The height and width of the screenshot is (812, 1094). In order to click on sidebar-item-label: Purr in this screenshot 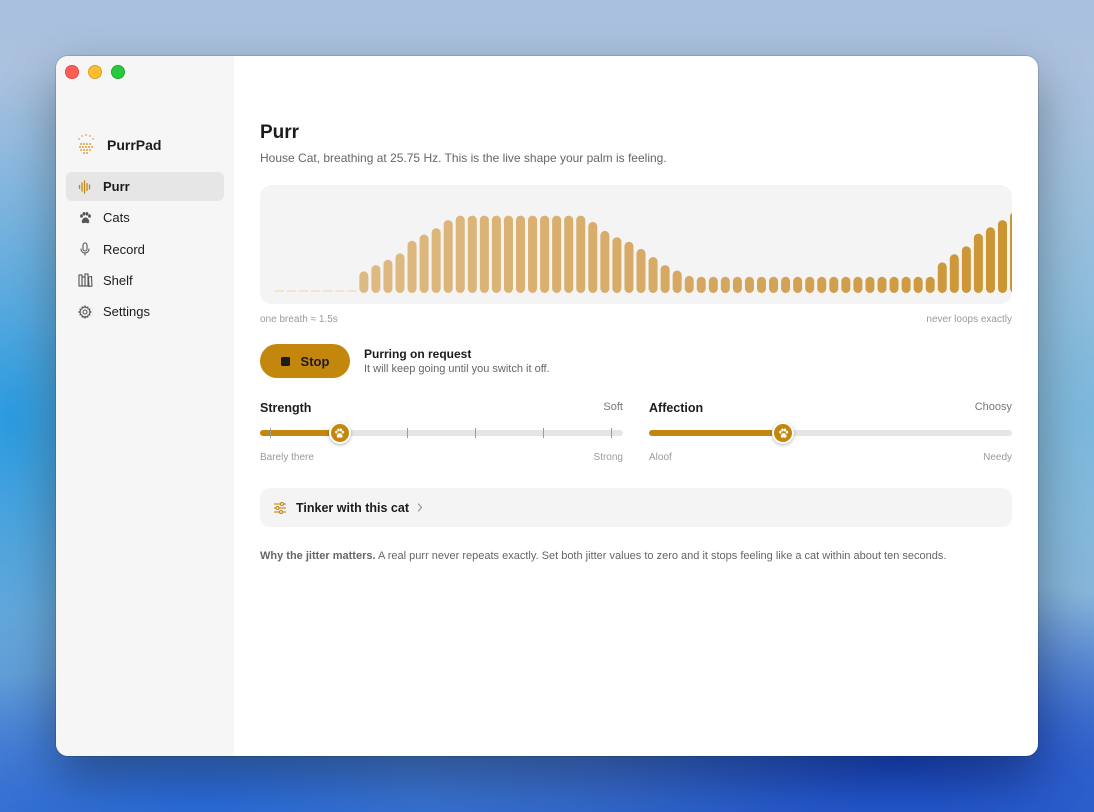, I will do `click(116, 186)`.